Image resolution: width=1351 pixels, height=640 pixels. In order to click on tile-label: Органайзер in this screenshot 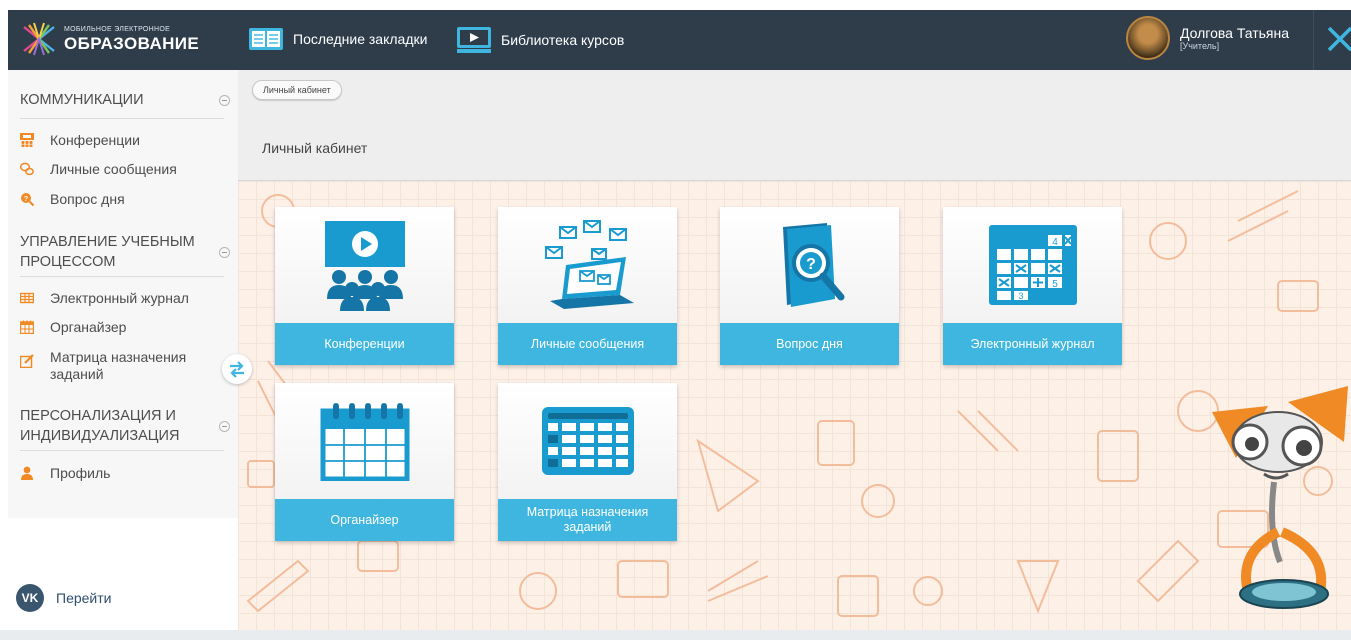, I will do `click(364, 520)`.